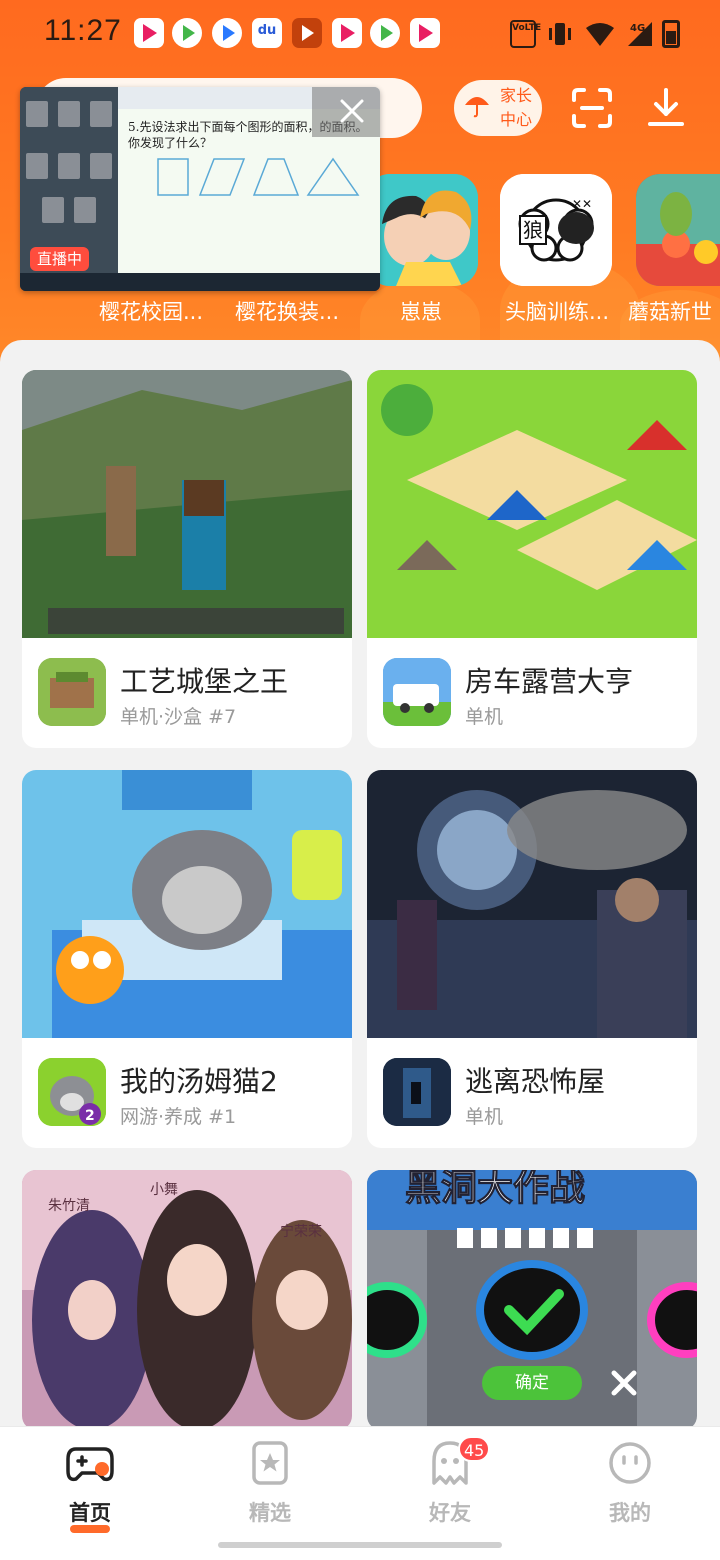 This screenshot has width=720, height=1560. Describe the element at coordinates (630, 1486) in the screenshot. I see `nav-item-me: 我的` at that location.